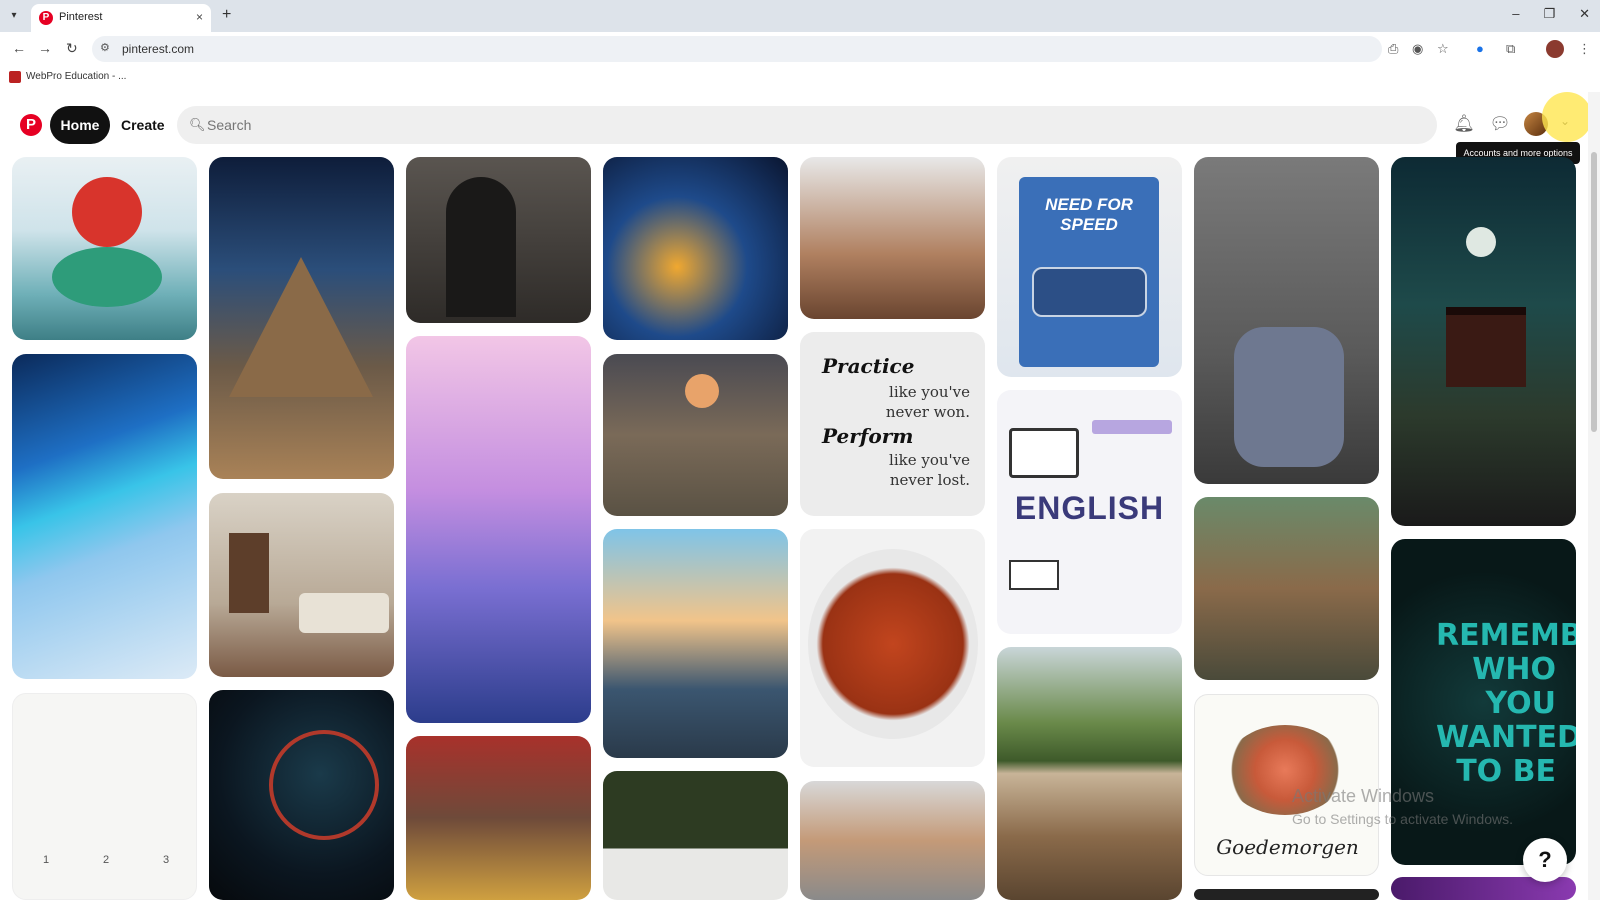 The height and width of the screenshot is (900, 1600). What do you see at coordinates (892, 238) in the screenshot?
I see `pin-man-selfie` at bounding box center [892, 238].